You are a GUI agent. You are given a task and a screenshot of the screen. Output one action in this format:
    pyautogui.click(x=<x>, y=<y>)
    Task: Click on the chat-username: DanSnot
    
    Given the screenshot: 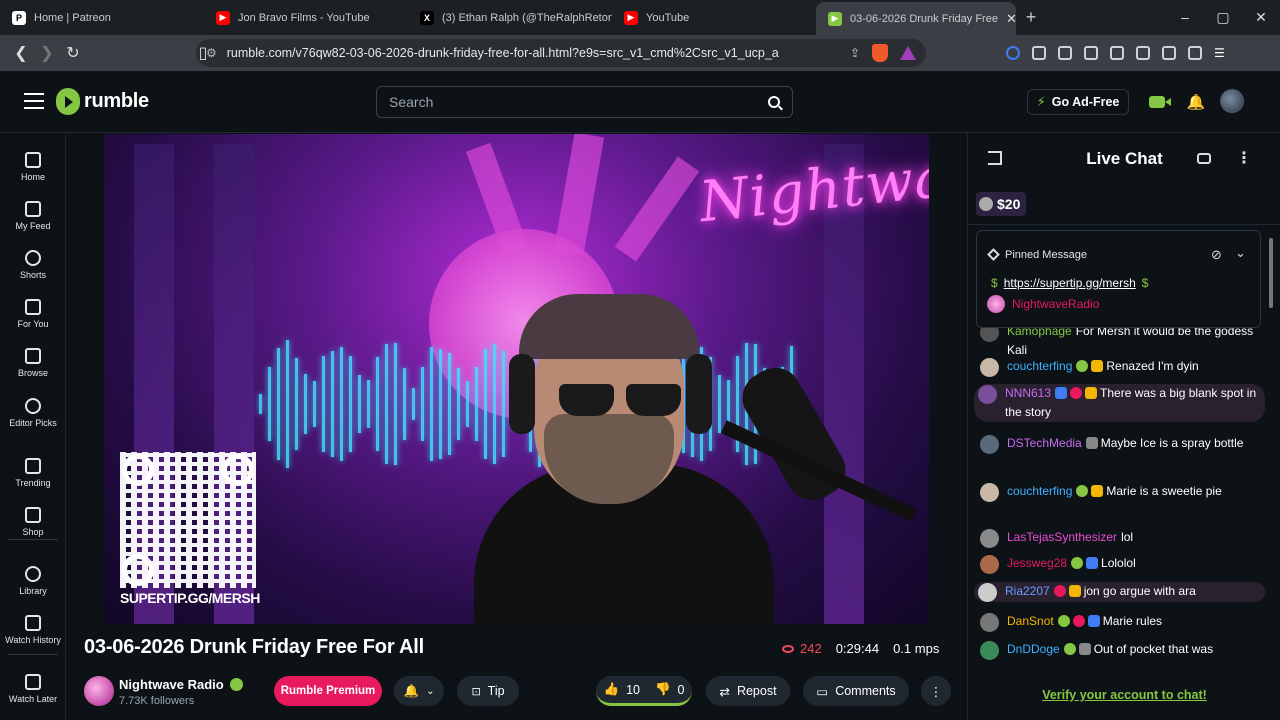 What is the action you would take?
    pyautogui.click(x=1030, y=621)
    